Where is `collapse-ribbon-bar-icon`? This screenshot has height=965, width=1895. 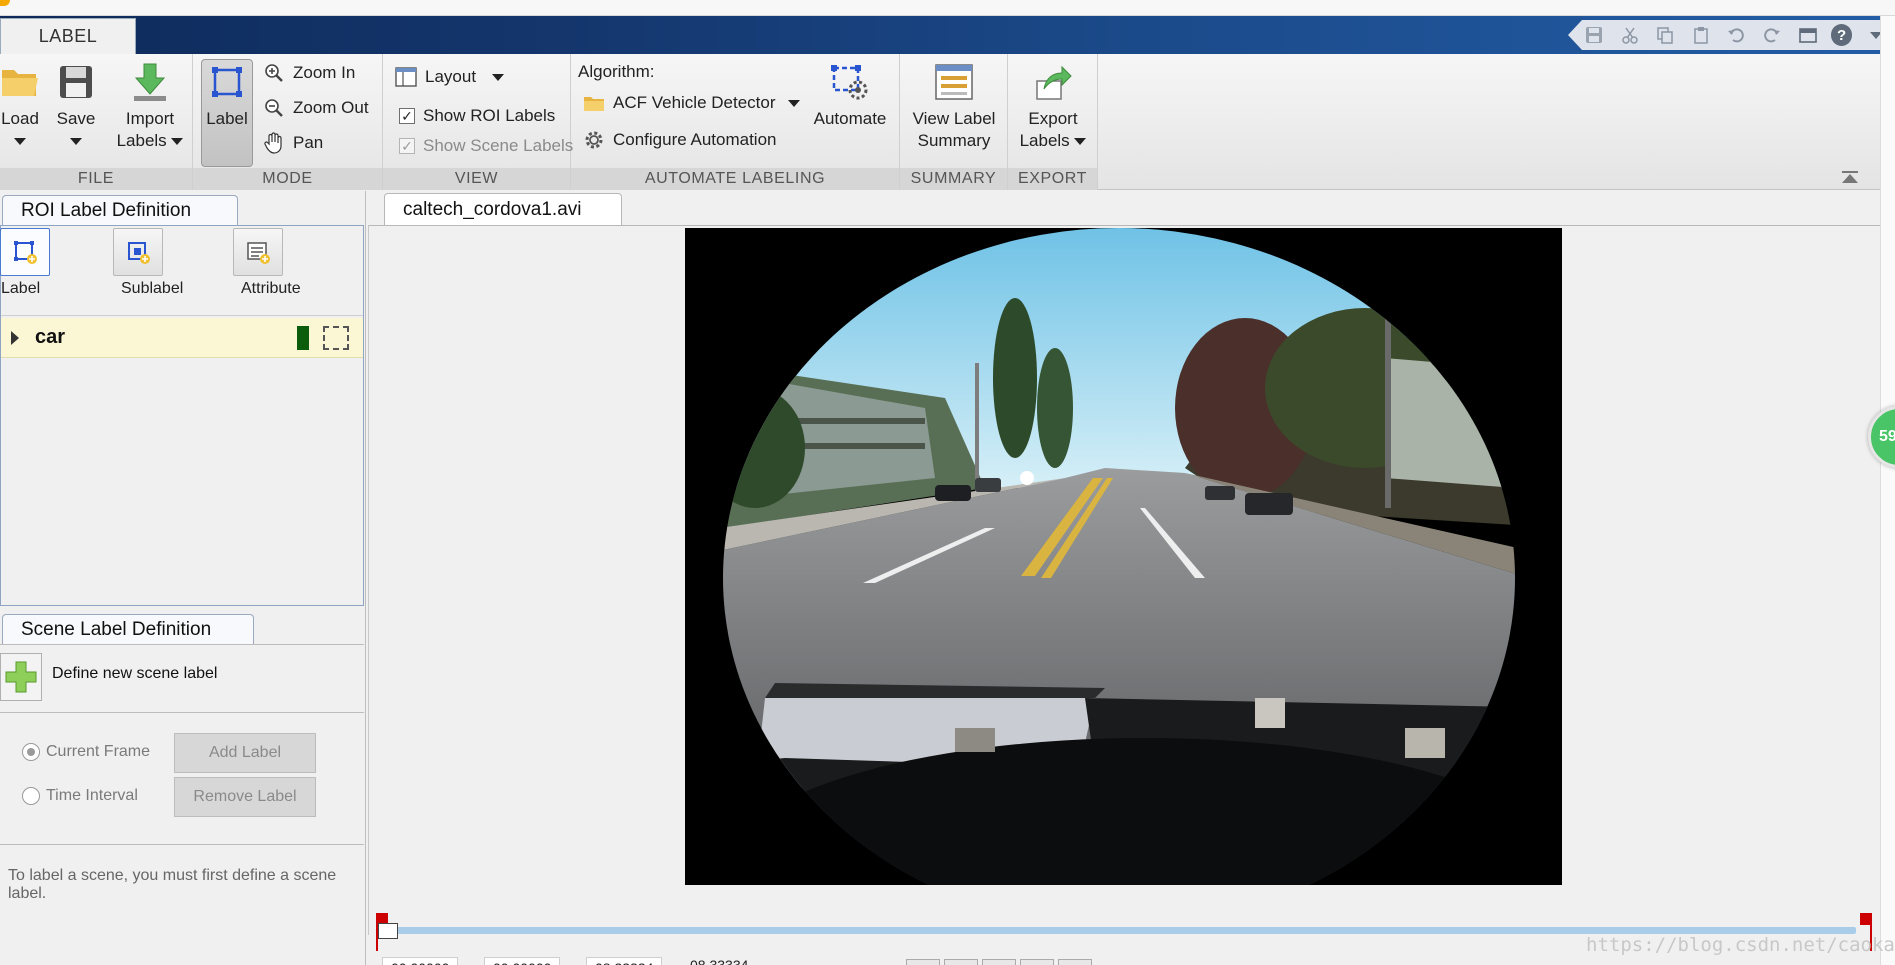
collapse-ribbon-bar-icon is located at coordinates (1850, 172).